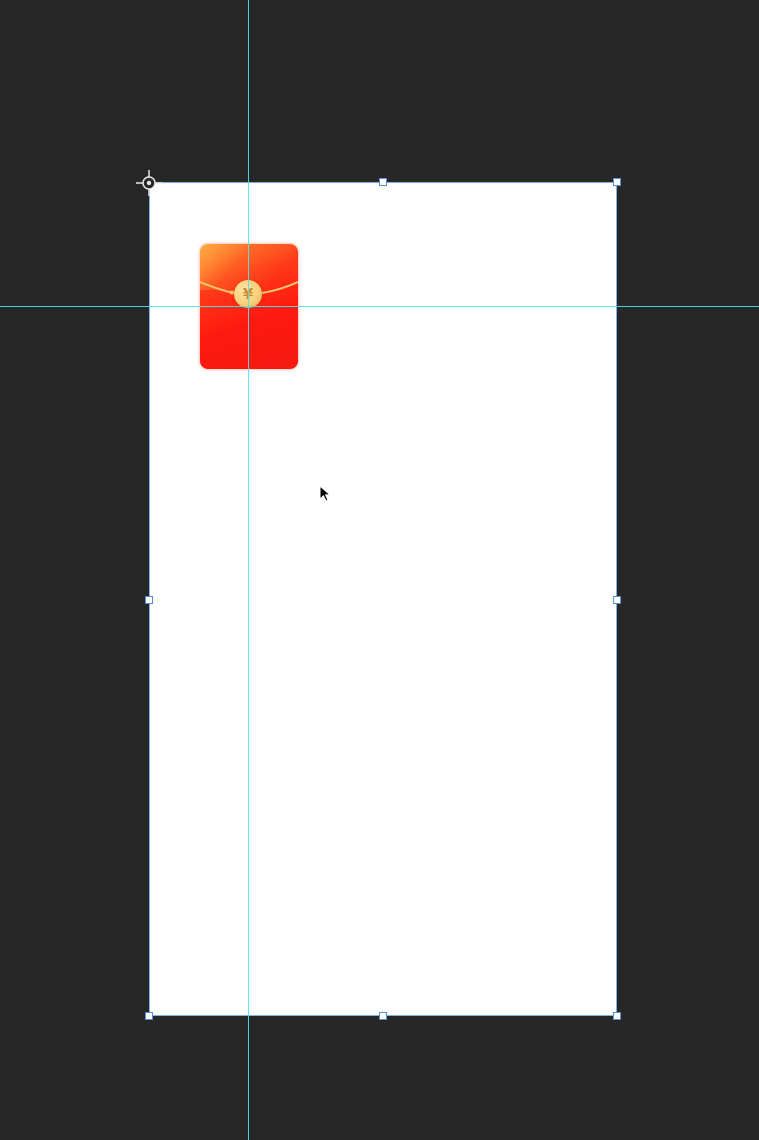 Image resolution: width=759 pixels, height=1140 pixels. Describe the element at coordinates (617, 1016) in the screenshot. I see `resize-handle-bottom-right` at that location.